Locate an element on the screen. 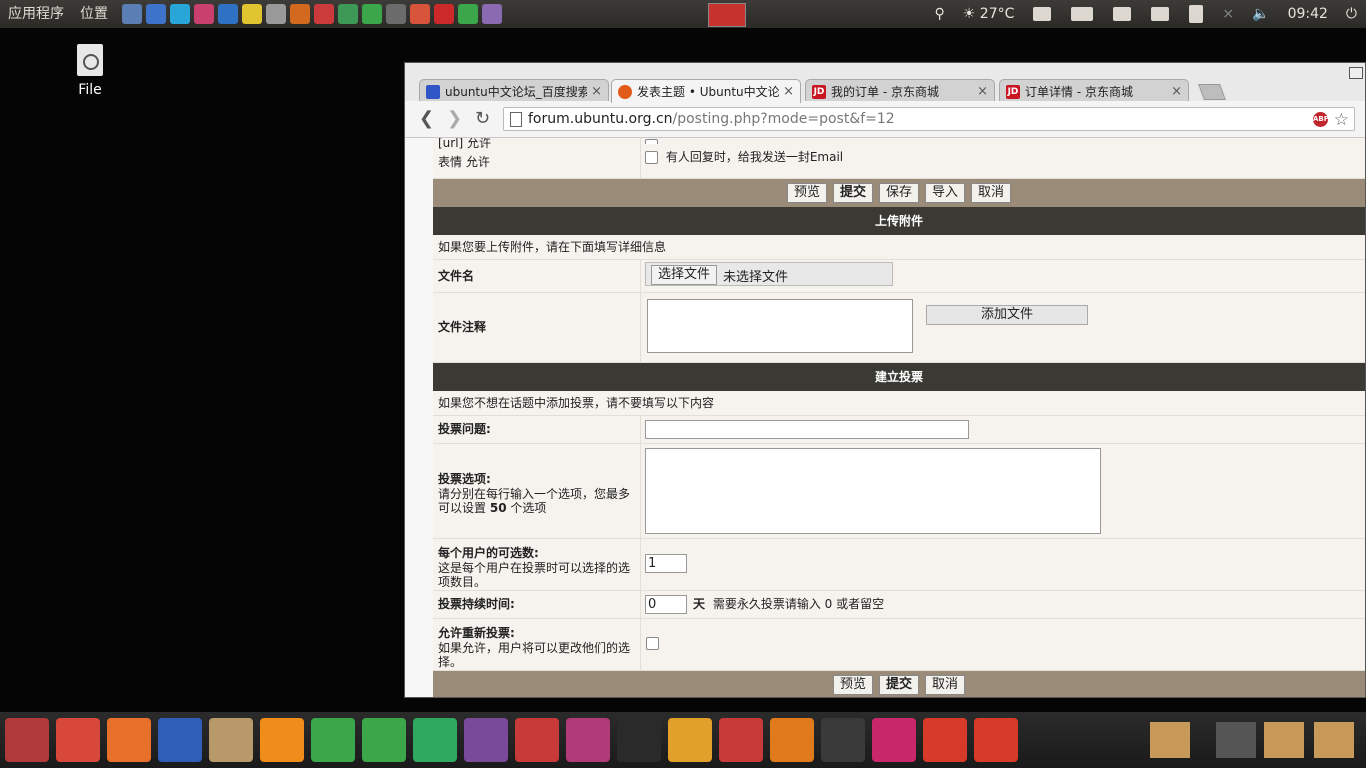  max-options-label: 每个用户的可选数: is located at coordinates (488, 553).